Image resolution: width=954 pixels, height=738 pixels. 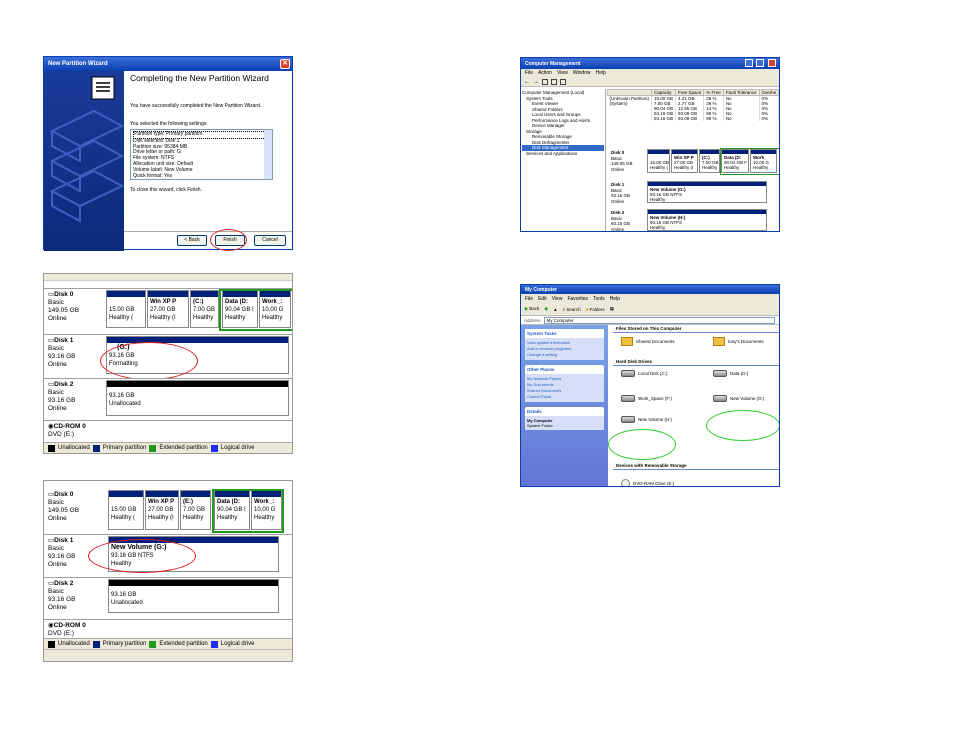 What do you see at coordinates (270, 240) in the screenshot?
I see `cancel-button: Cancel` at bounding box center [270, 240].